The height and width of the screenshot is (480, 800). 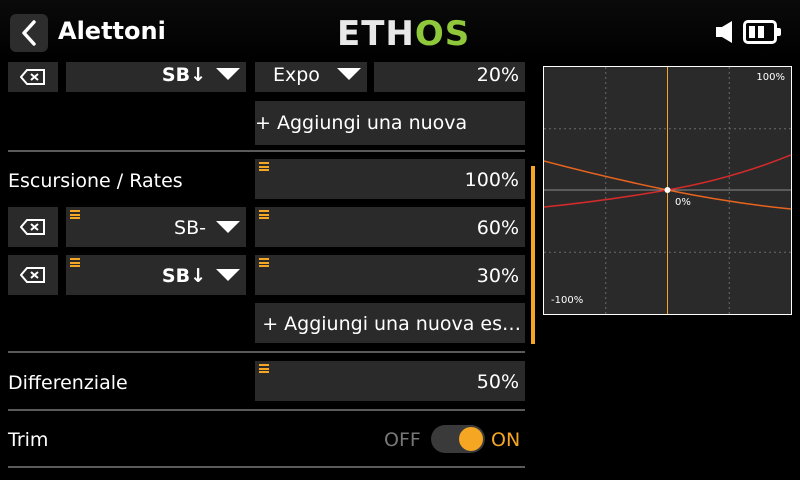 What do you see at coordinates (183, 276) in the screenshot?
I see `rate2-switch-value: SB↓` at bounding box center [183, 276].